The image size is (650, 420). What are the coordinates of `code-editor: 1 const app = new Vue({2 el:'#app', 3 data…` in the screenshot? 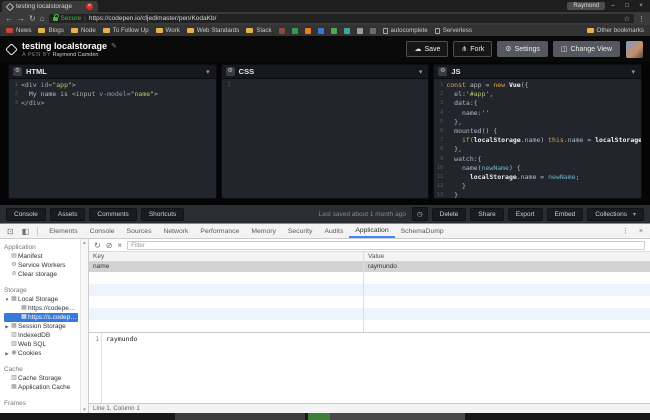 It's located at (538, 138).